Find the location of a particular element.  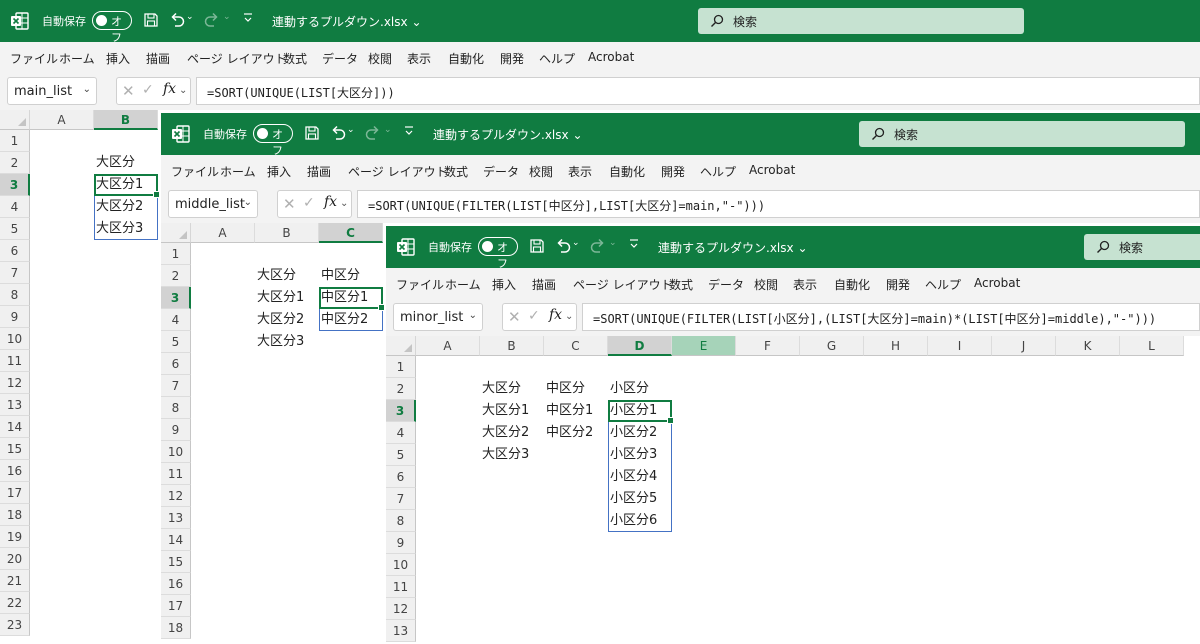

formula-input: =SORT(UNIQUE(LIST[大区分])) is located at coordinates (698, 91).